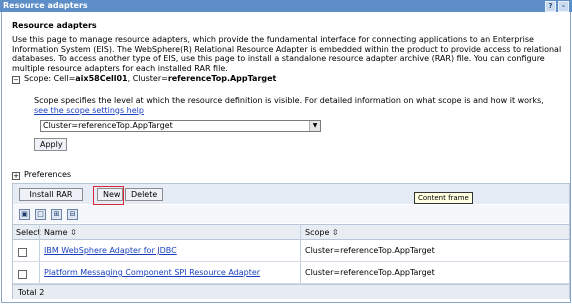  Describe the element at coordinates (101, 78) in the screenshot. I see `scope-cell: aix58Cell01` at that location.